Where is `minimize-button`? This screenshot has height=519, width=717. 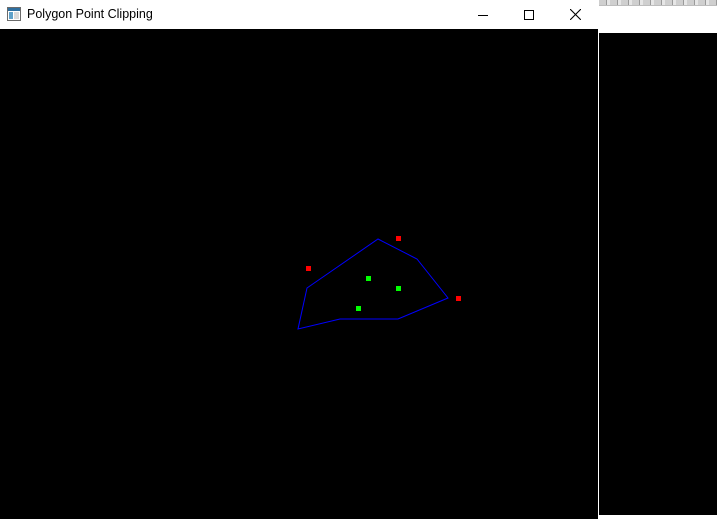
minimize-button is located at coordinates (483, 14).